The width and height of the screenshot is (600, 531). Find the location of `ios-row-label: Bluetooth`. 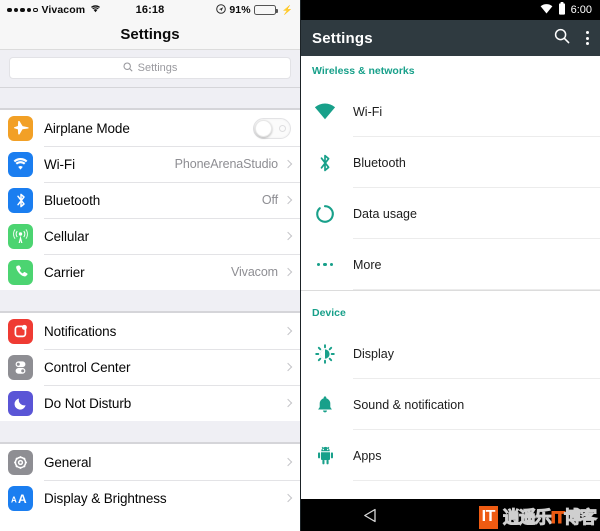

ios-row-label: Bluetooth is located at coordinates (72, 200).